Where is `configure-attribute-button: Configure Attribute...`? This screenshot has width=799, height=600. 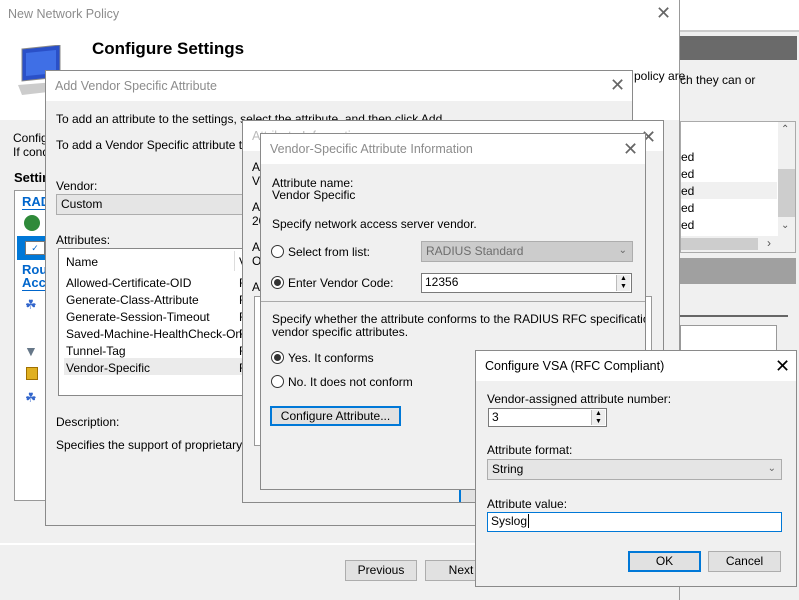 configure-attribute-button: Configure Attribute... is located at coordinates (335, 416).